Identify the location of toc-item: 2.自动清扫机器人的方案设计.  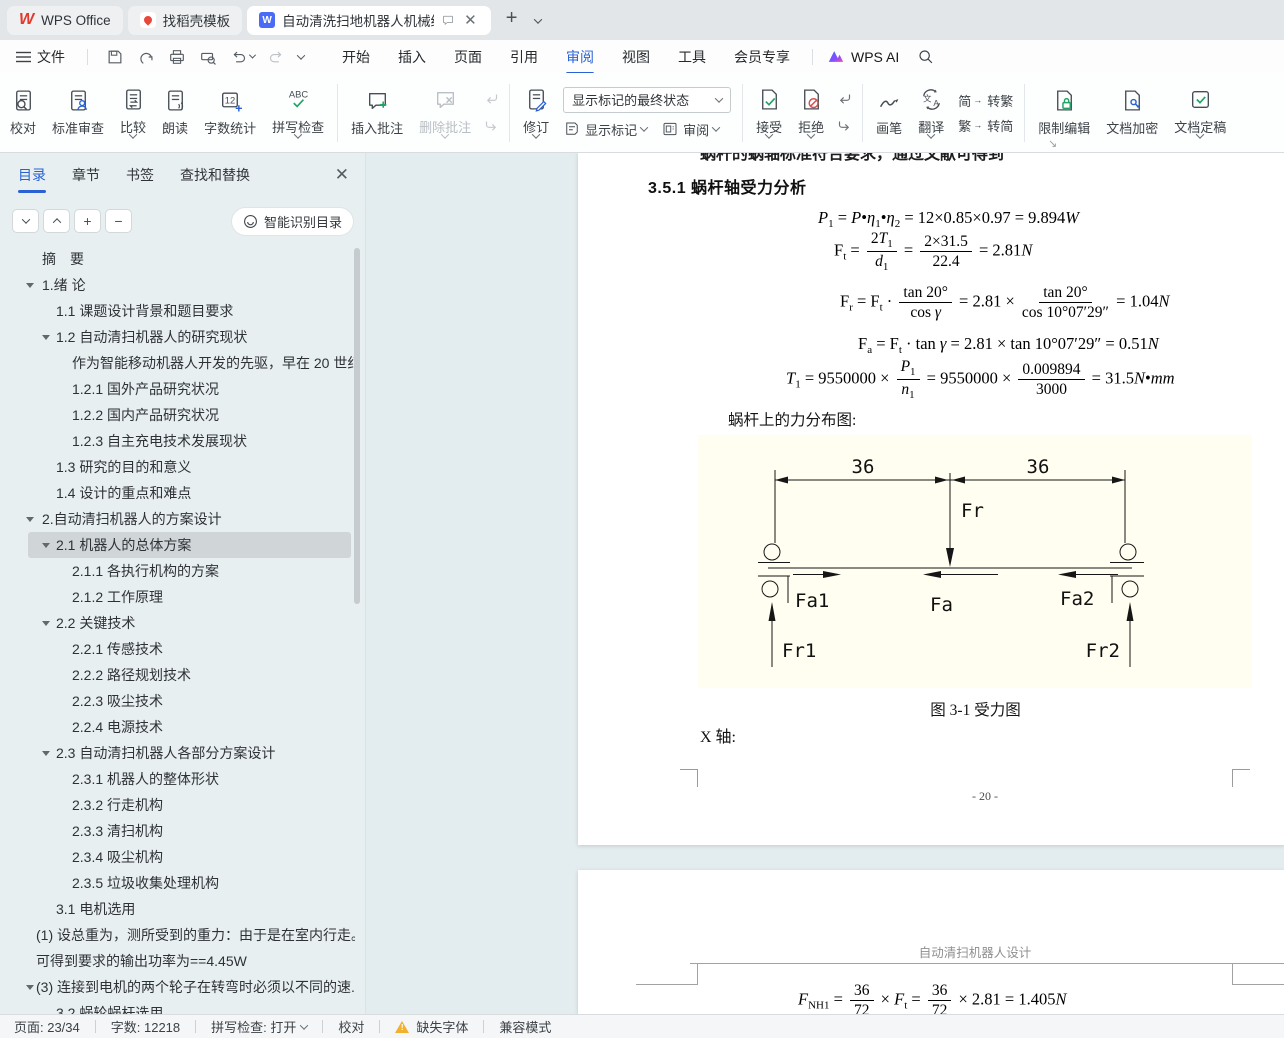
(177, 519).